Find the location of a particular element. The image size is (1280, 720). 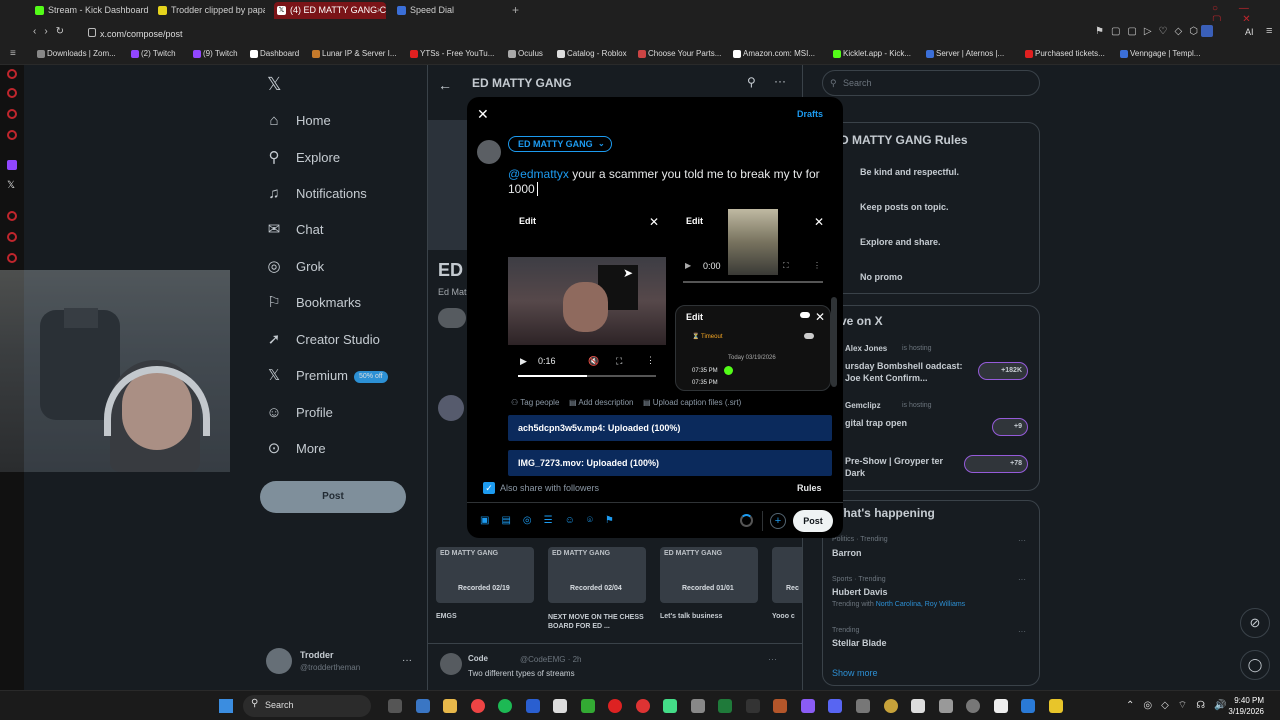

bookmark-menu-icon: ≡ is located at coordinates (13, 53).